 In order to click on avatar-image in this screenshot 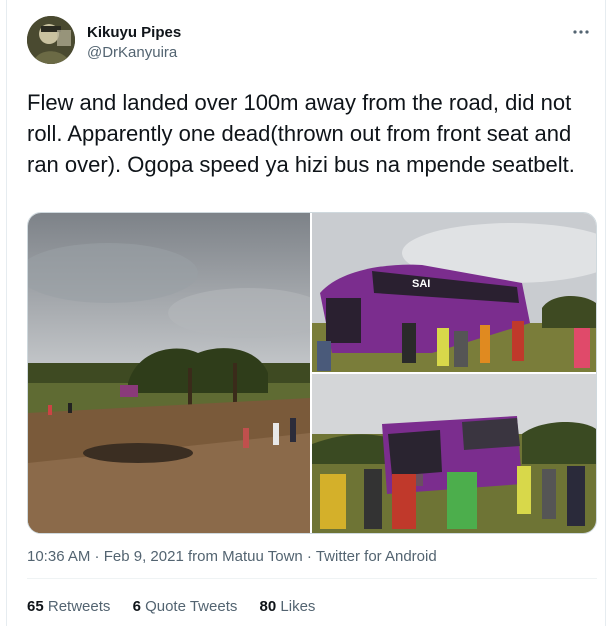, I will do `click(51, 40)`.